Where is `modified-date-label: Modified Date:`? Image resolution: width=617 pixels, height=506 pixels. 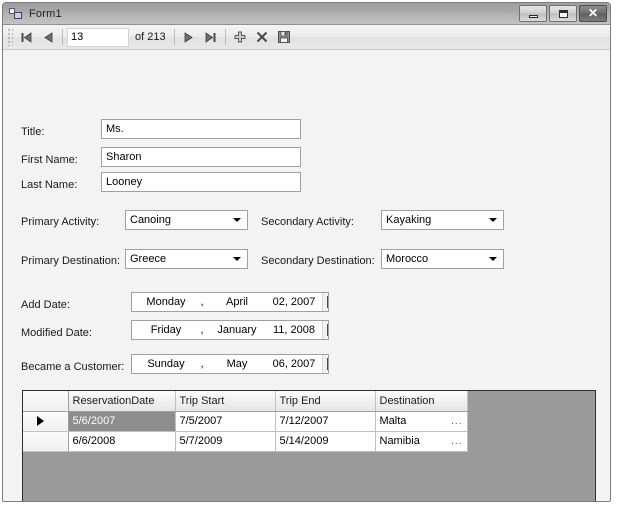
modified-date-label: Modified Date: is located at coordinates (56, 333).